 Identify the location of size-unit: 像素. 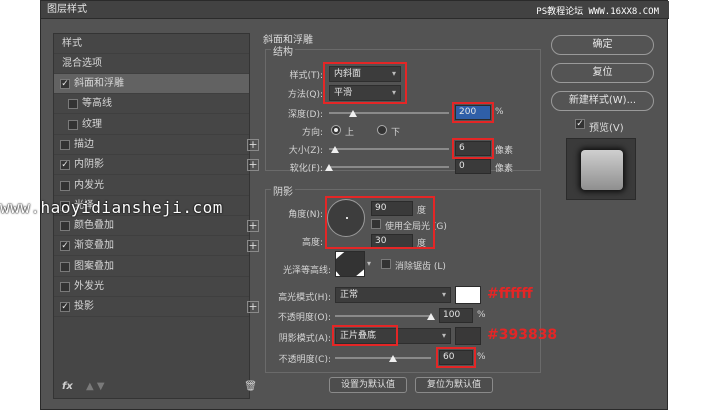
(504, 151).